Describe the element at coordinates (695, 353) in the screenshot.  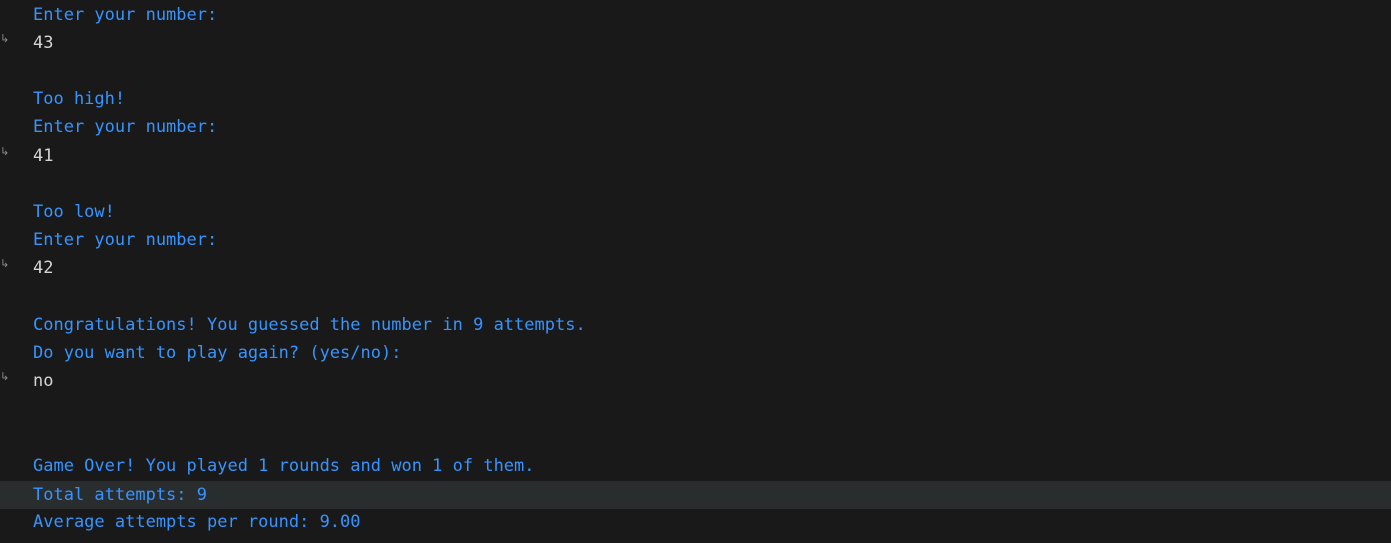
I see `output-line: Do you want to play again? (yes/no):` at that location.